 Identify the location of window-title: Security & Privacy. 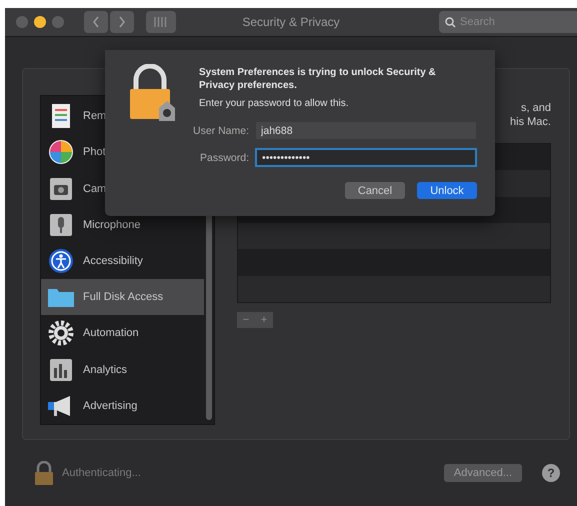
(291, 22).